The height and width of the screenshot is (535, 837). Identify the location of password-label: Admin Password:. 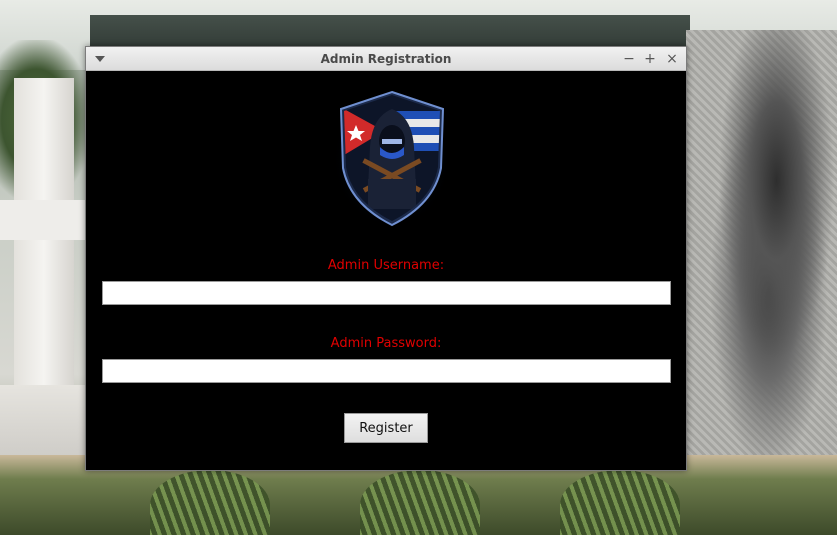
(386, 343).